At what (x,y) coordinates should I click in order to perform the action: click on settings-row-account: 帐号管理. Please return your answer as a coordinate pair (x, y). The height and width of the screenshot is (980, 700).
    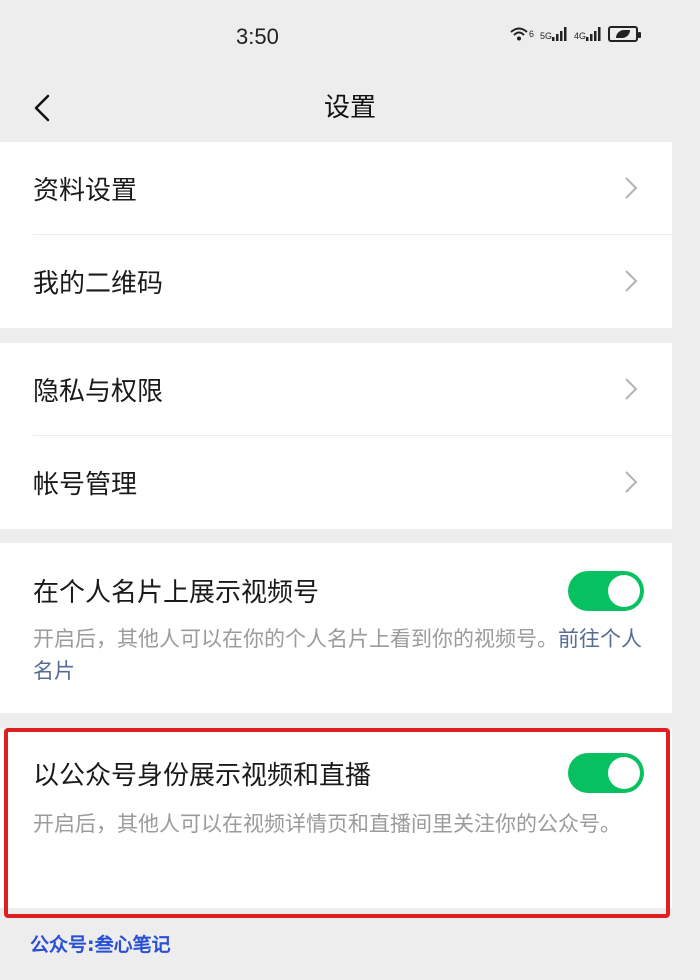
    Looking at the image, I should click on (336, 482).